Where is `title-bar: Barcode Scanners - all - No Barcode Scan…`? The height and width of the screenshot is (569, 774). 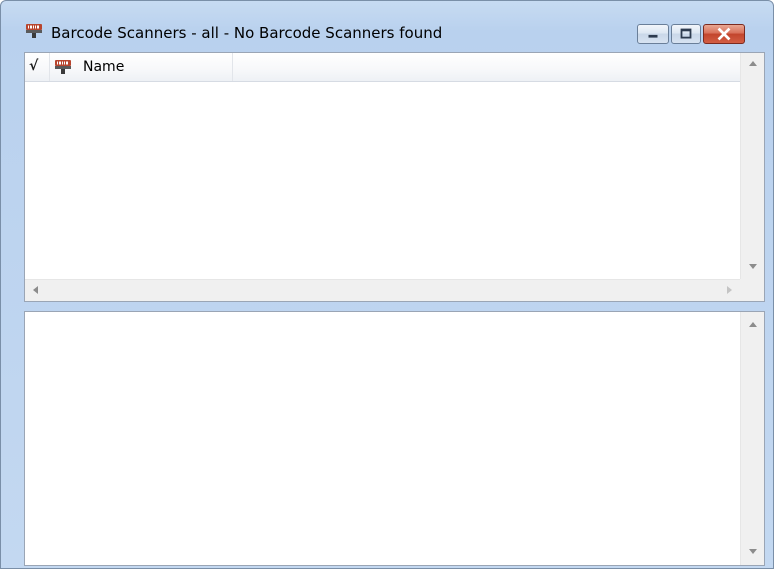
title-bar: Barcode Scanners - all - No Barcode Scan… is located at coordinates (387, 22).